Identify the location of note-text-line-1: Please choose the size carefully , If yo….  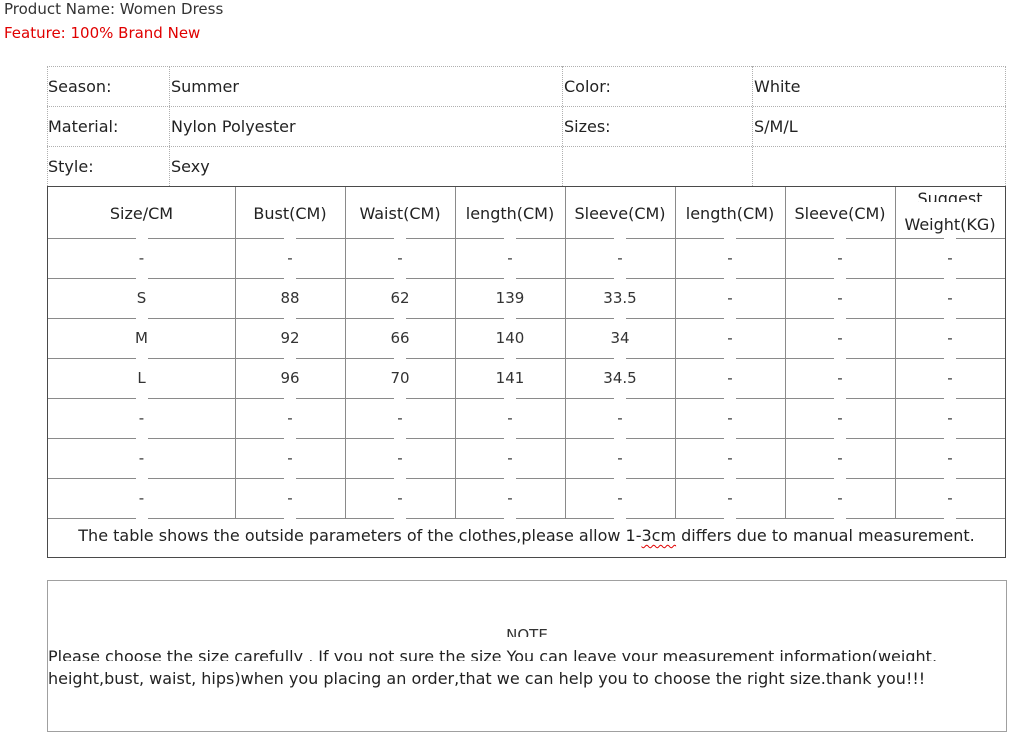
(492, 654).